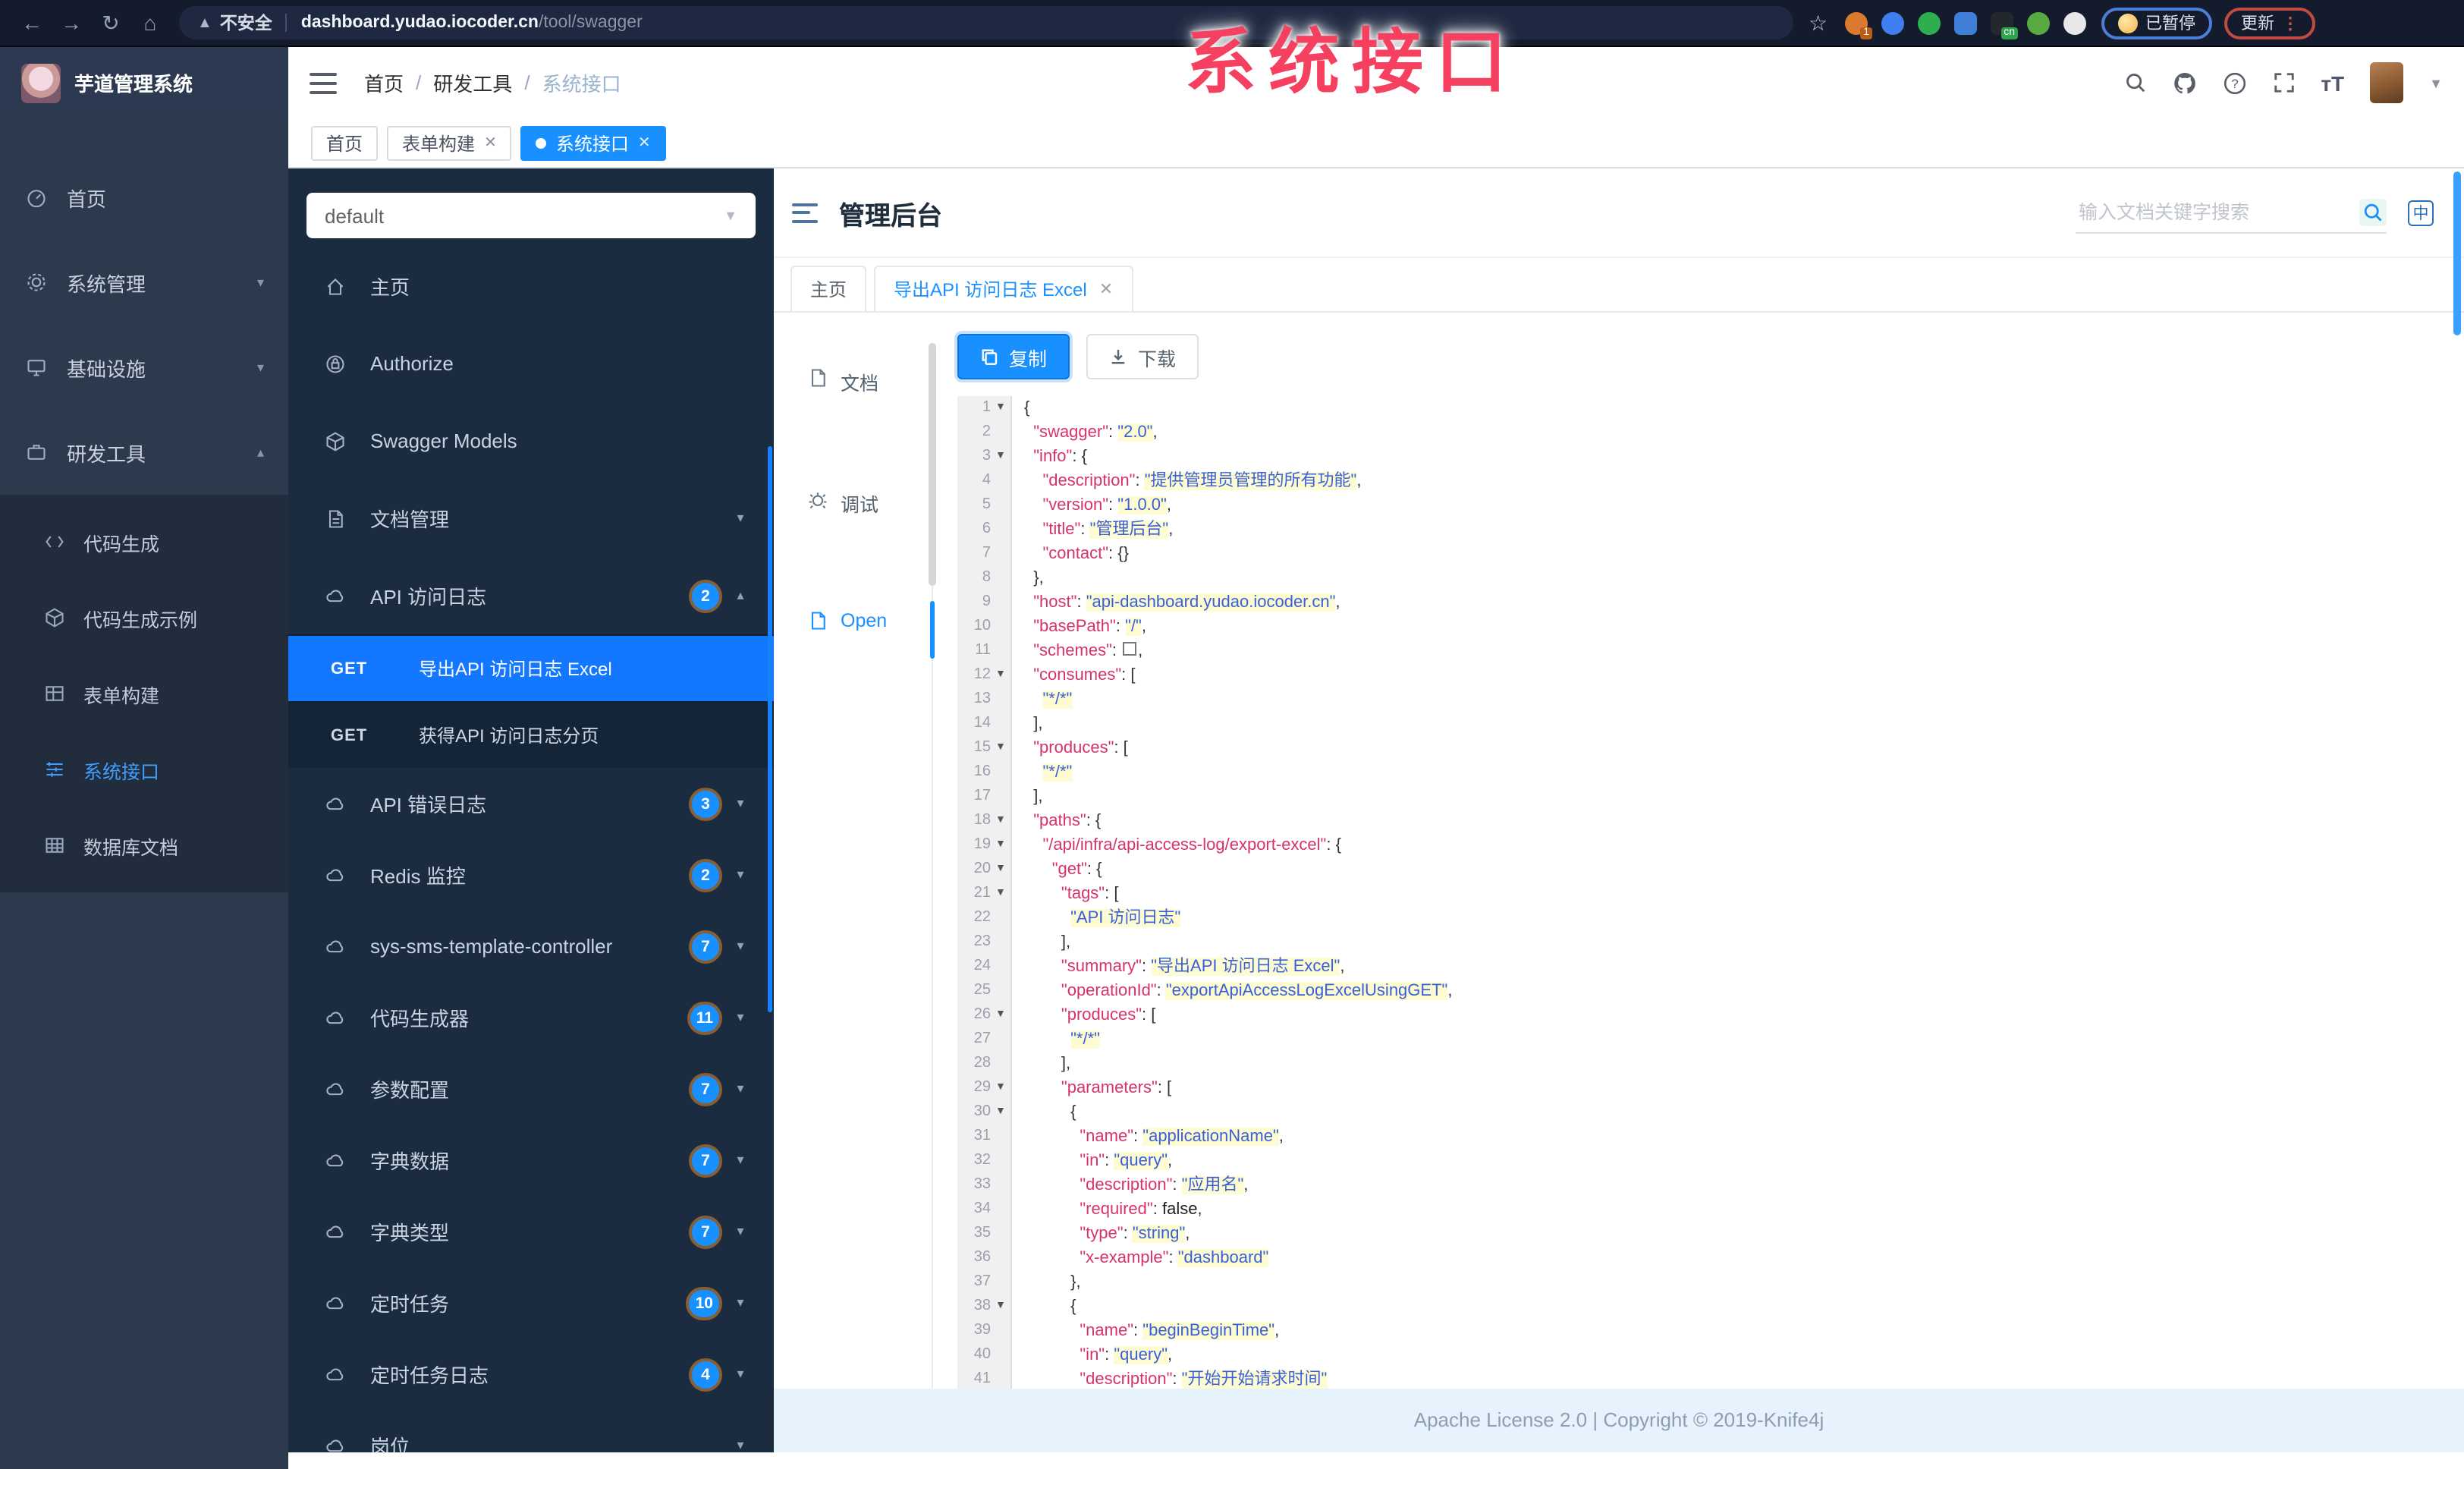  I want to click on rail-splitter, so click(932, 850).